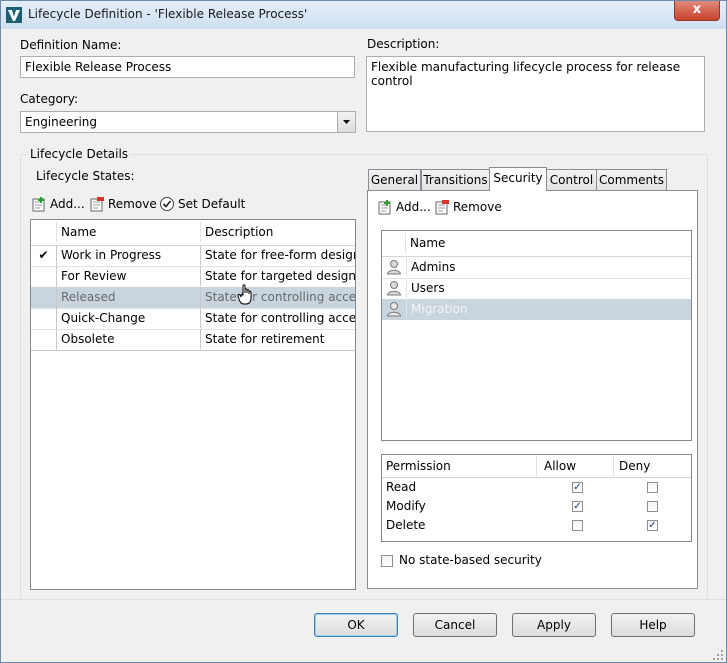 Image resolution: width=727 pixels, height=663 pixels. What do you see at coordinates (129, 255) in the screenshot?
I see `state-name: Work in Progress` at bounding box center [129, 255].